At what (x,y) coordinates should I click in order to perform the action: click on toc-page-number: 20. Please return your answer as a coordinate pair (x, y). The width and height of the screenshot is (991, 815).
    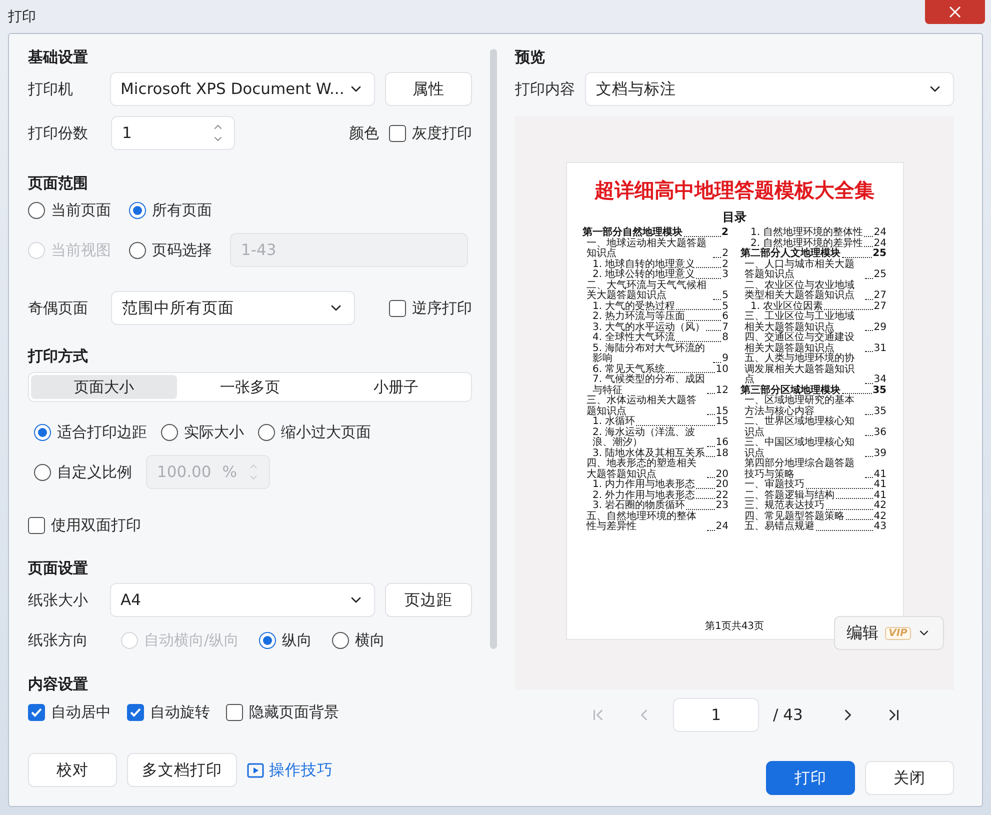
    Looking at the image, I should click on (722, 475).